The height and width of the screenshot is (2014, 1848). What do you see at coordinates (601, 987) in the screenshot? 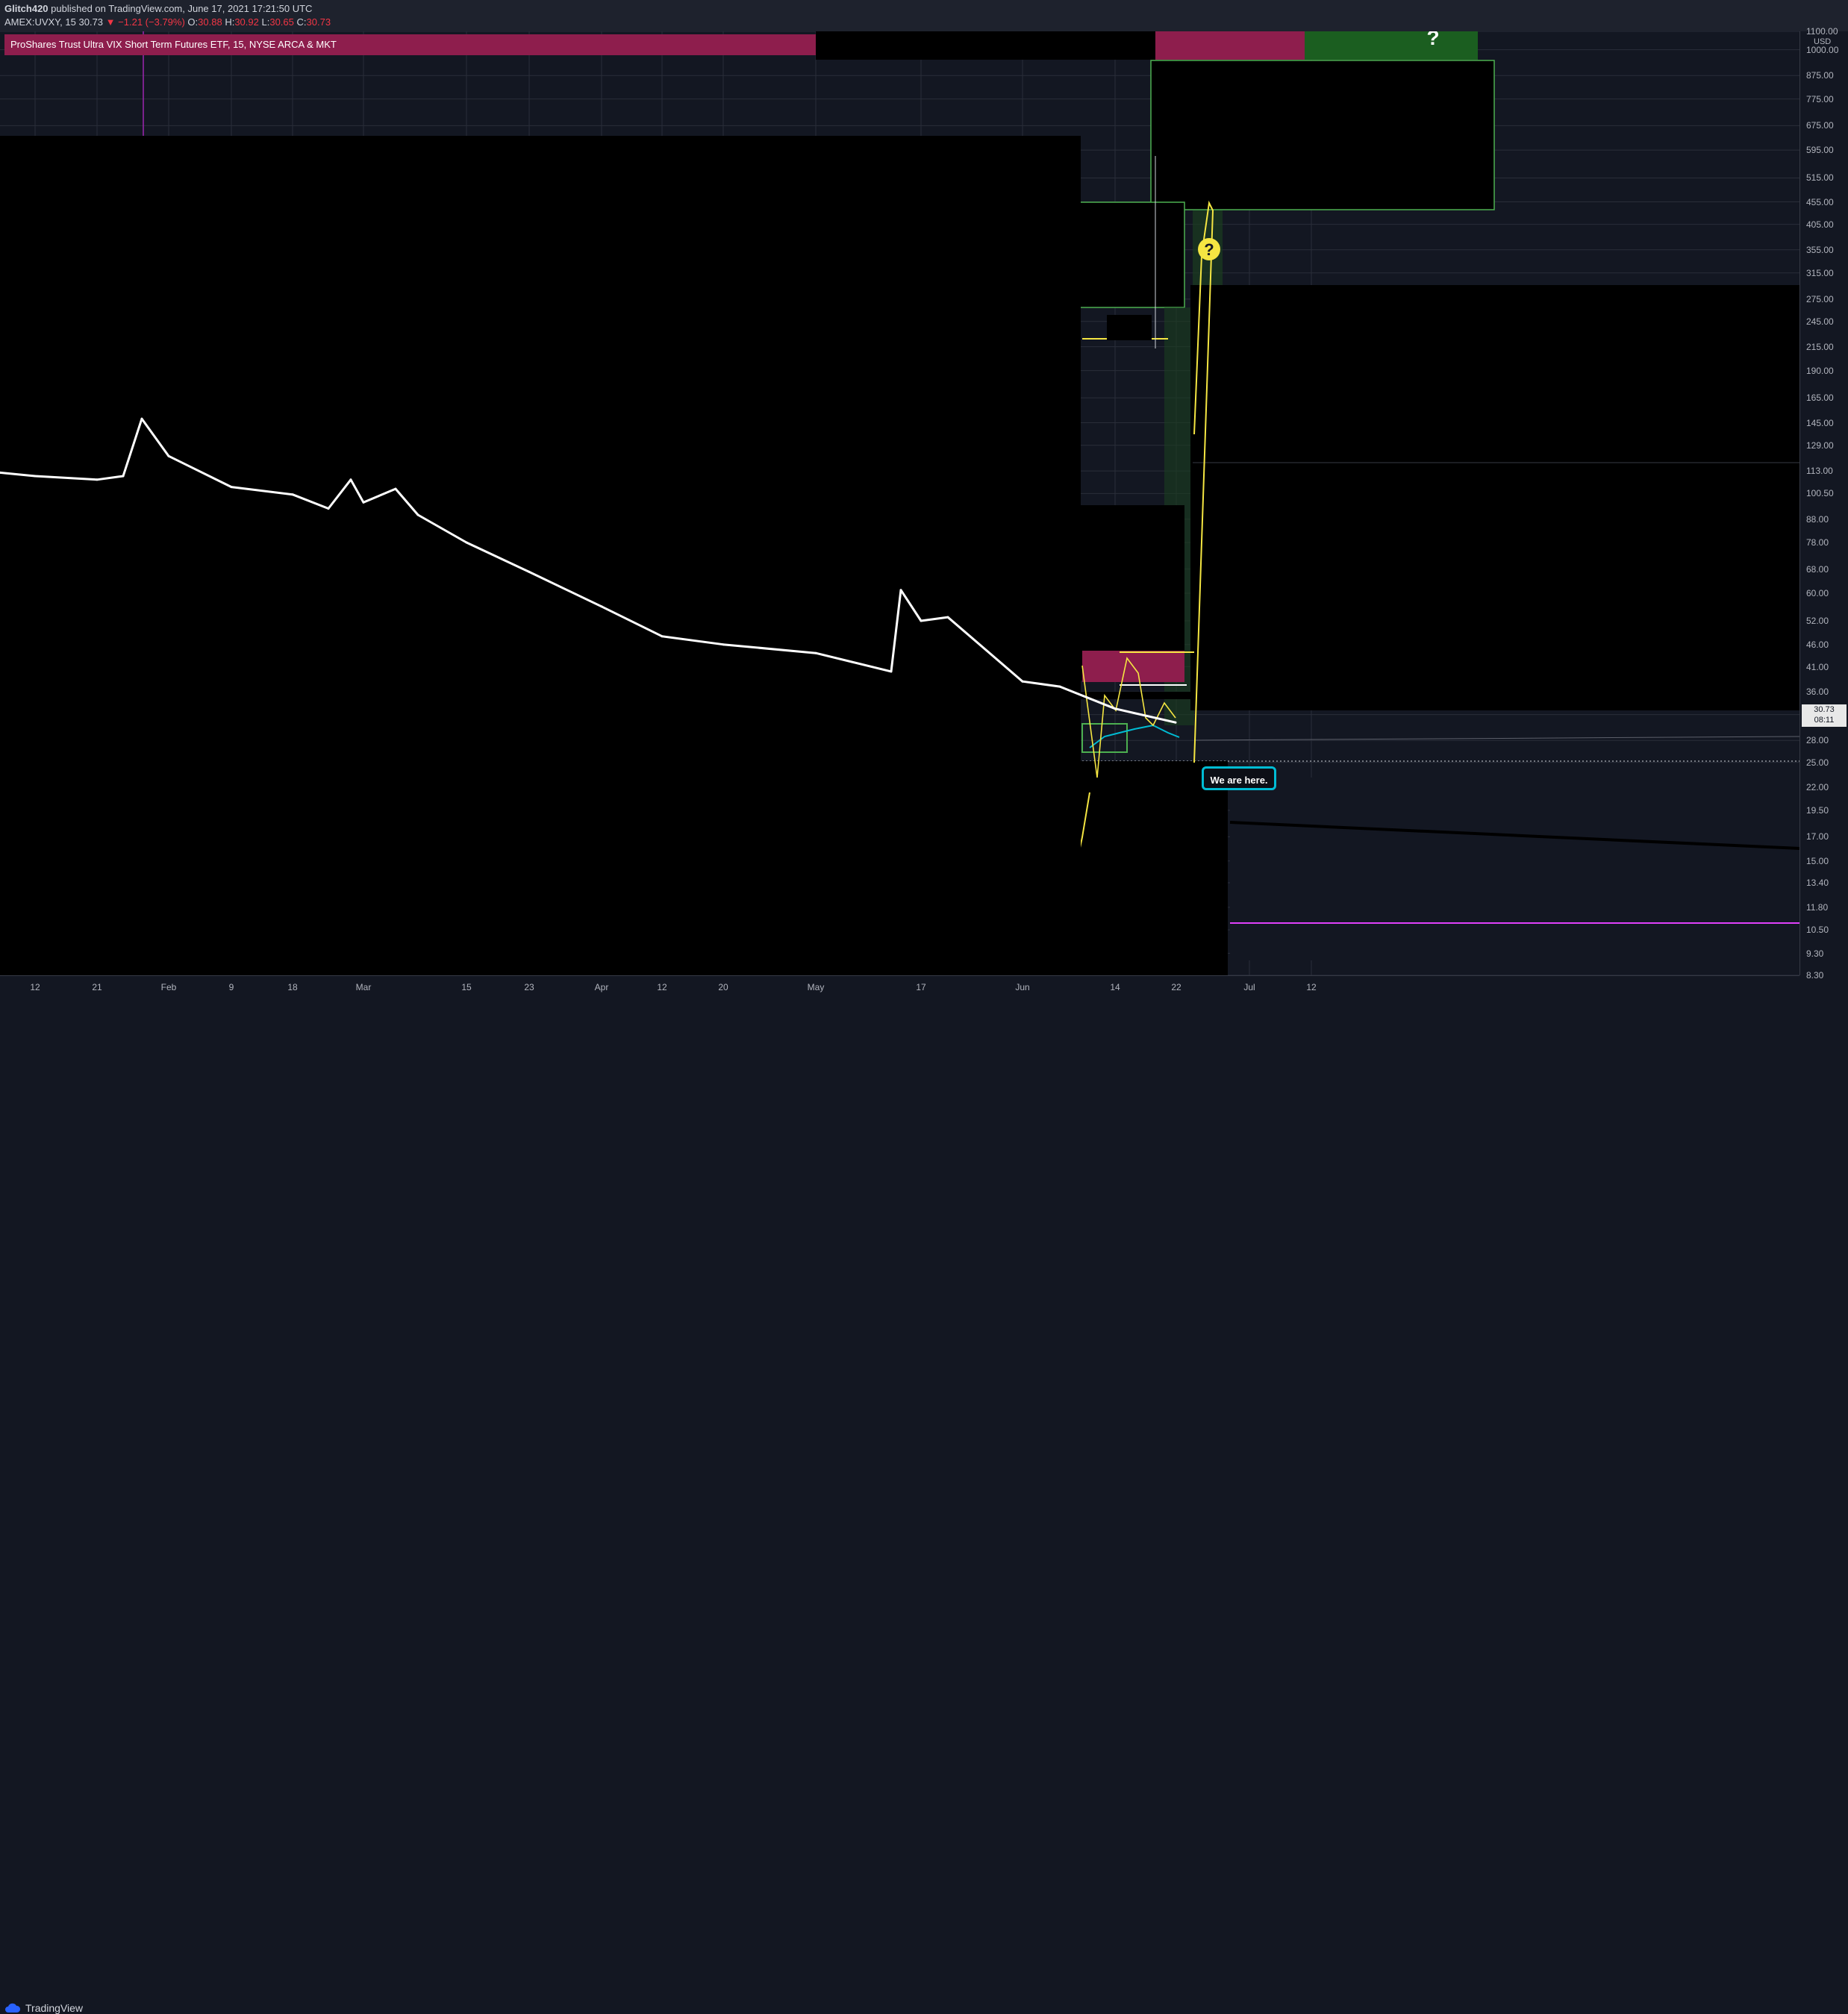
I see `time-tick: Apr` at bounding box center [601, 987].